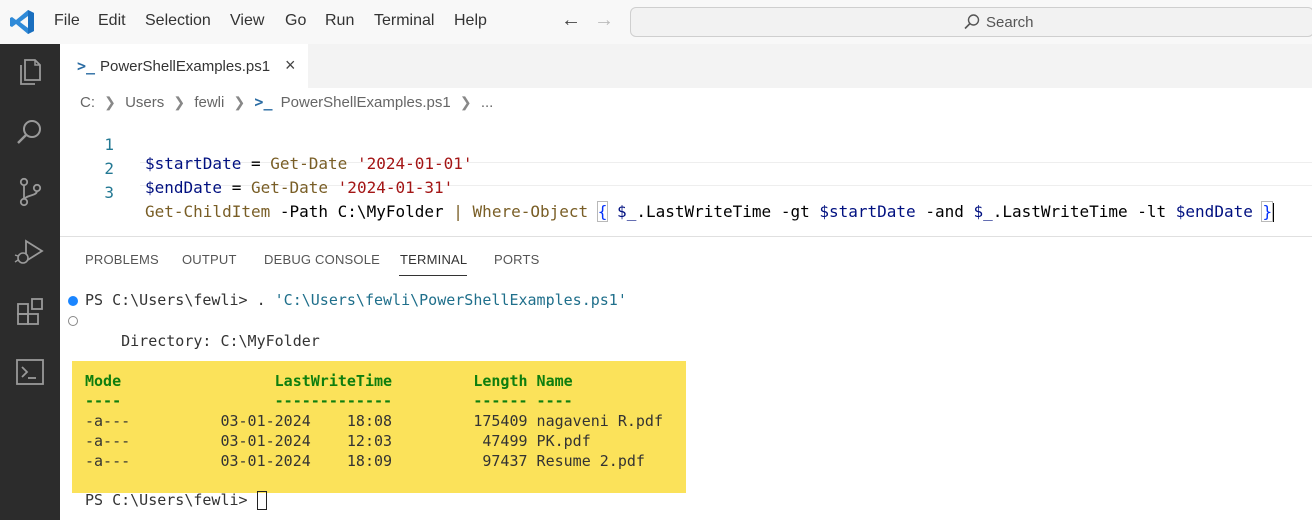 This screenshot has height=520, width=1312. Describe the element at coordinates (329, 401) in the screenshot. I see `table-header-underline: ---- ------------- ------ ----` at that location.